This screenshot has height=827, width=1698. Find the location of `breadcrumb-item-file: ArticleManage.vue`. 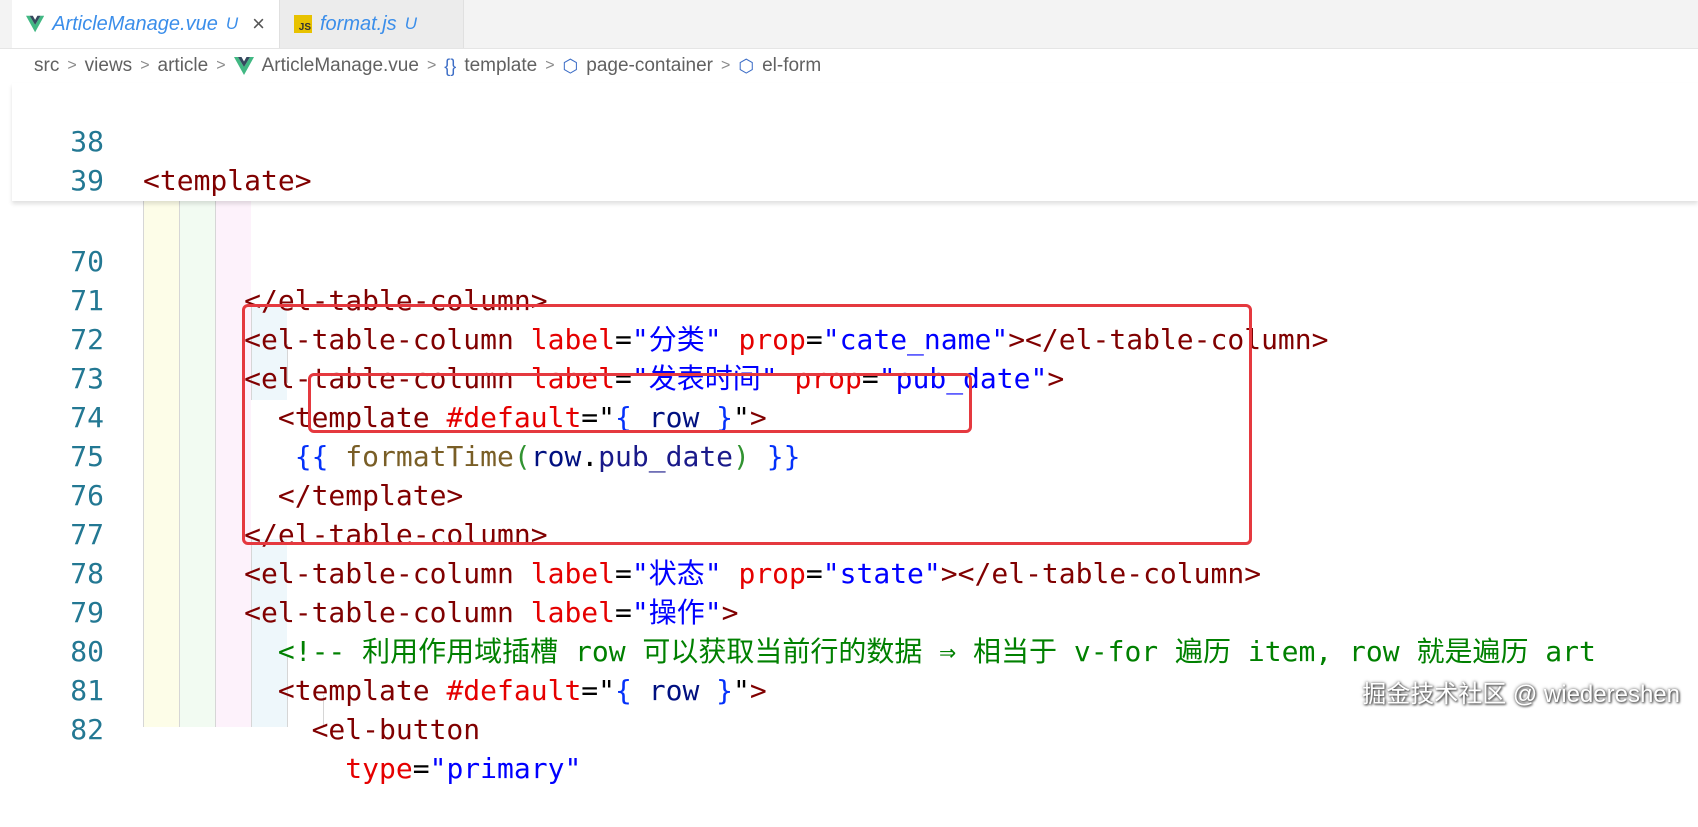

breadcrumb-item-file: ArticleManage.vue is located at coordinates (340, 66).